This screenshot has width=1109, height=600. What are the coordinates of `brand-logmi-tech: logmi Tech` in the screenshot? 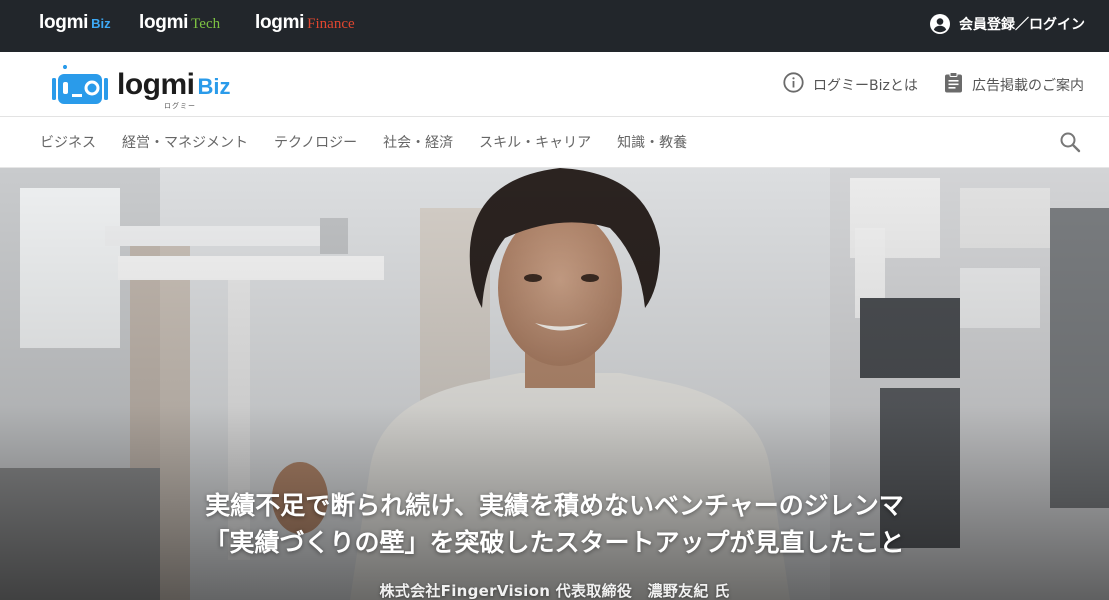 It's located at (179, 23).